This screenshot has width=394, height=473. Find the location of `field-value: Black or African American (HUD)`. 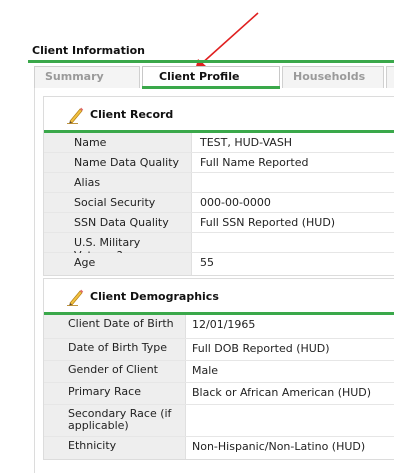

field-value: Black or African American (HUD) is located at coordinates (282, 392).